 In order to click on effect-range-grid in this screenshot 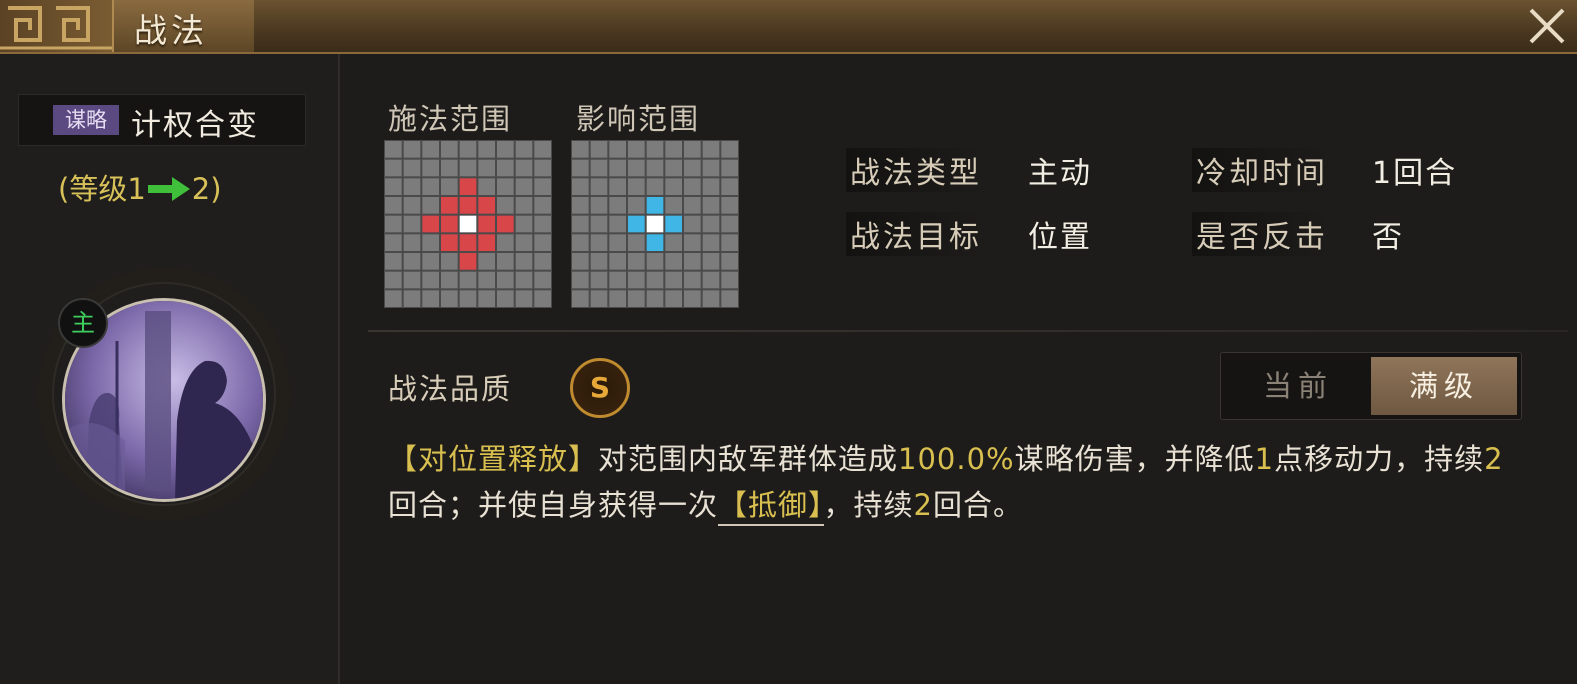, I will do `click(655, 224)`.